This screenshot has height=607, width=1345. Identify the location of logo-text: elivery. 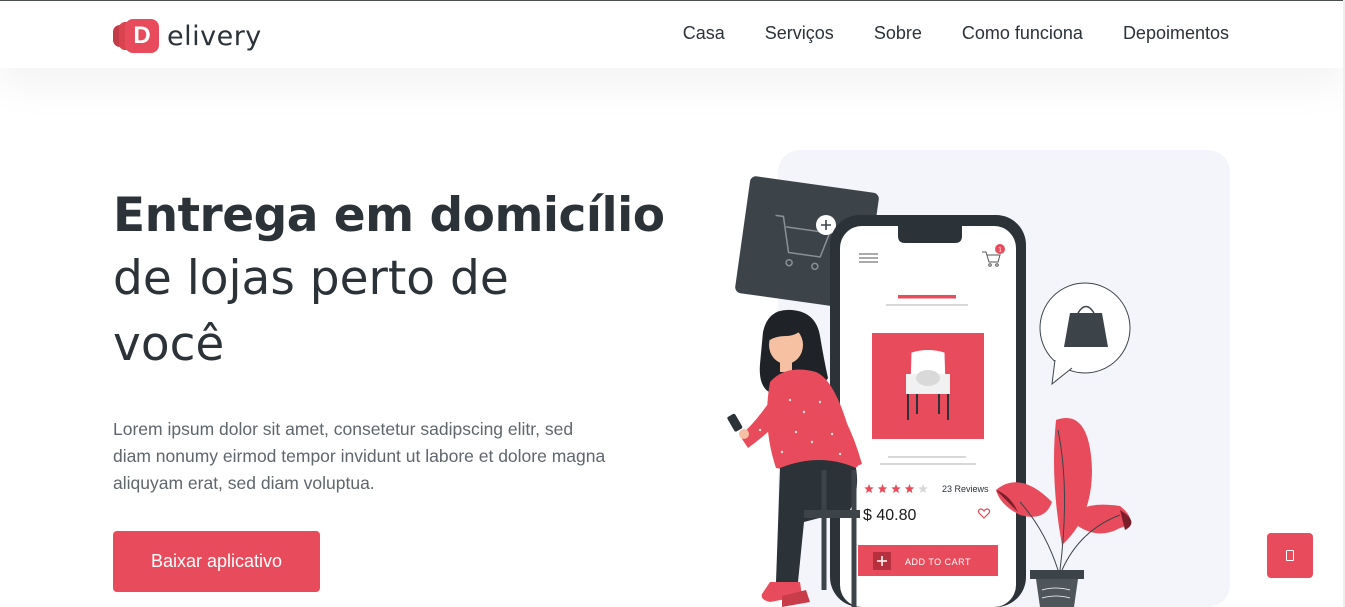
(214, 36).